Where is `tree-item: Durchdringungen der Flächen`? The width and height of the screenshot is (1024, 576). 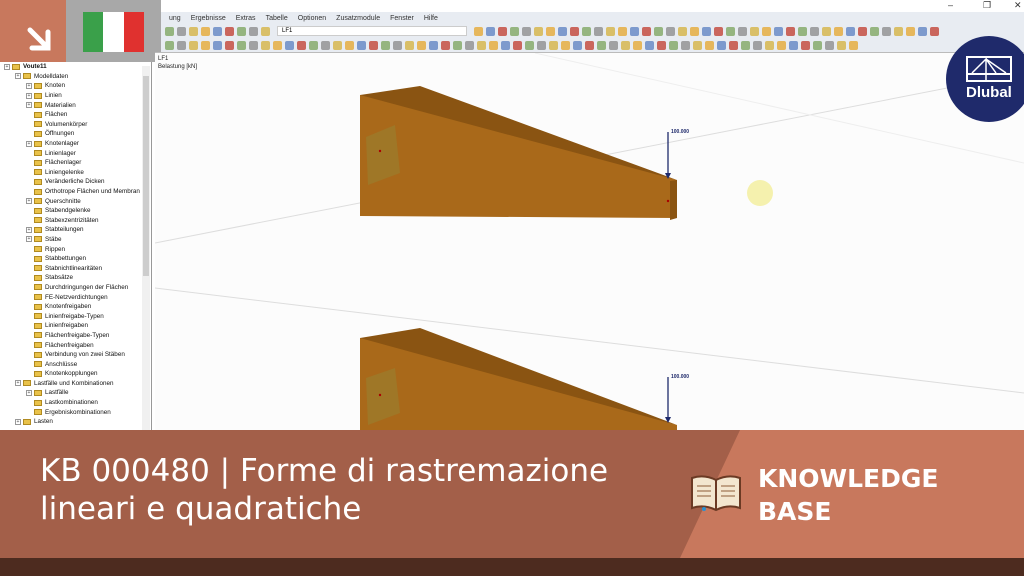
tree-item: Durchdringungen der Flächen is located at coordinates (75, 288).